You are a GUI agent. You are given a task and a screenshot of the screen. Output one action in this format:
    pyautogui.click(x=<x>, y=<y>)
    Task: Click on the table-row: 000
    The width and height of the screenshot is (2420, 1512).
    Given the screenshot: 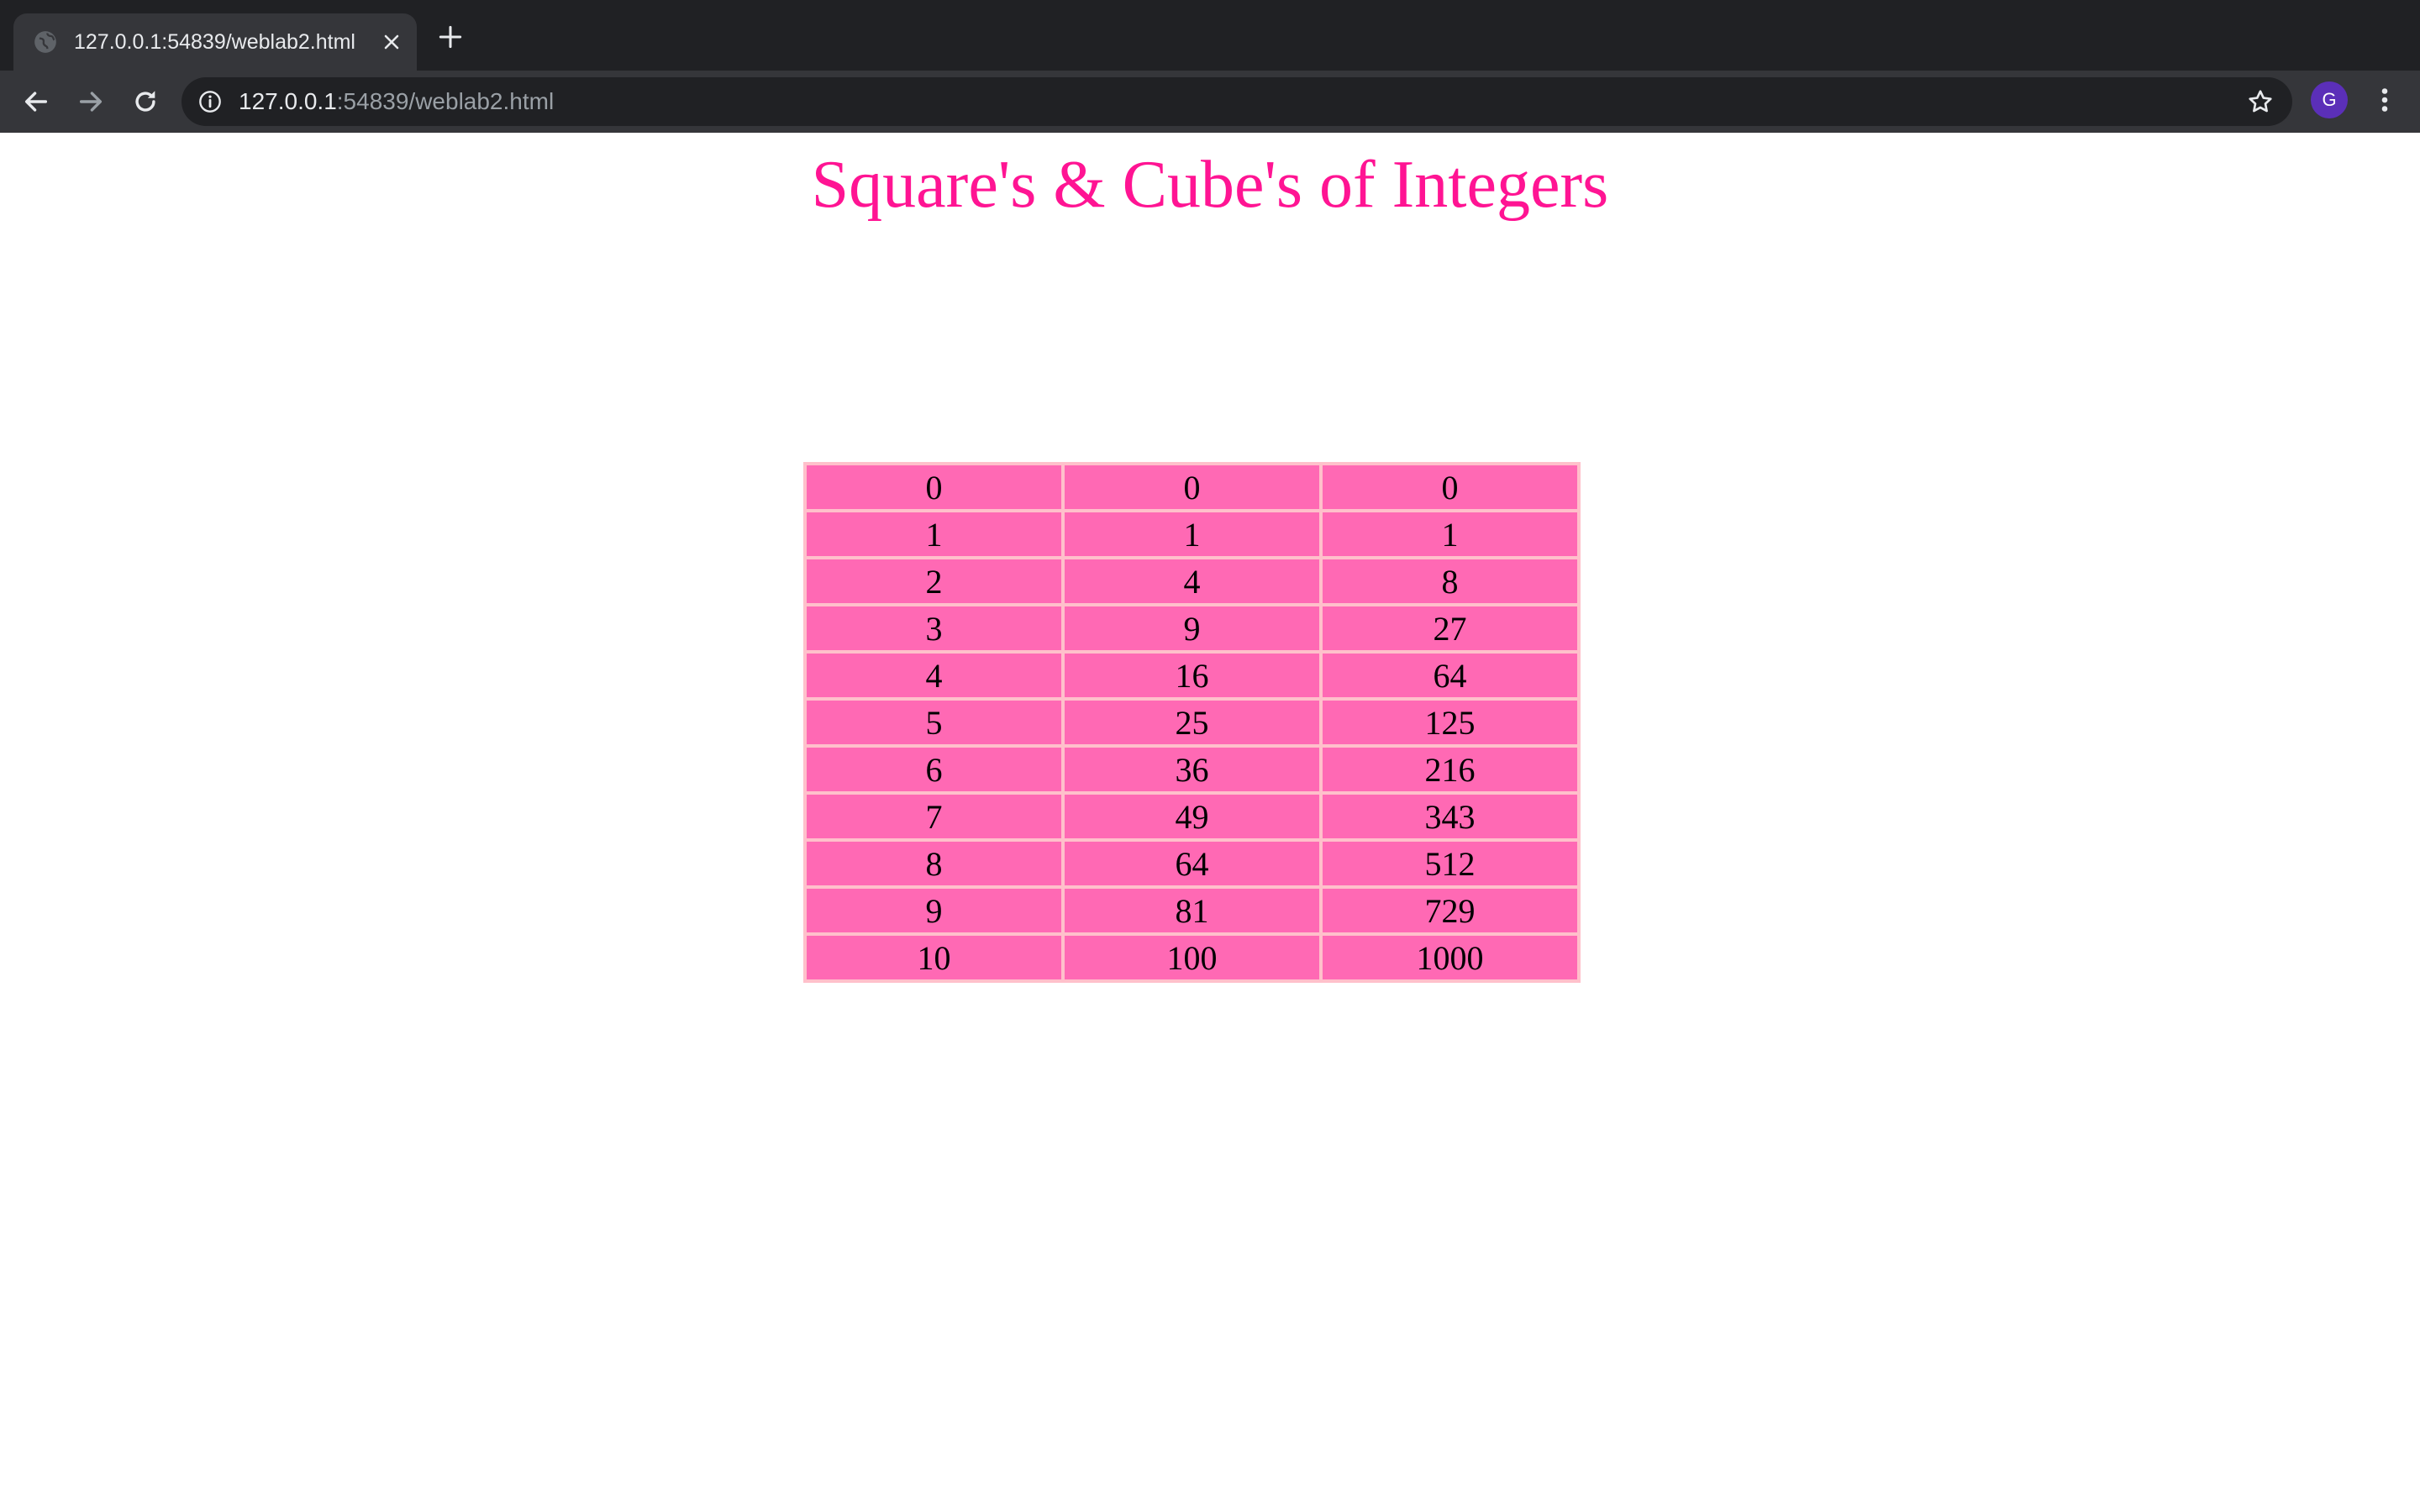 What is the action you would take?
    pyautogui.click(x=1192, y=487)
    